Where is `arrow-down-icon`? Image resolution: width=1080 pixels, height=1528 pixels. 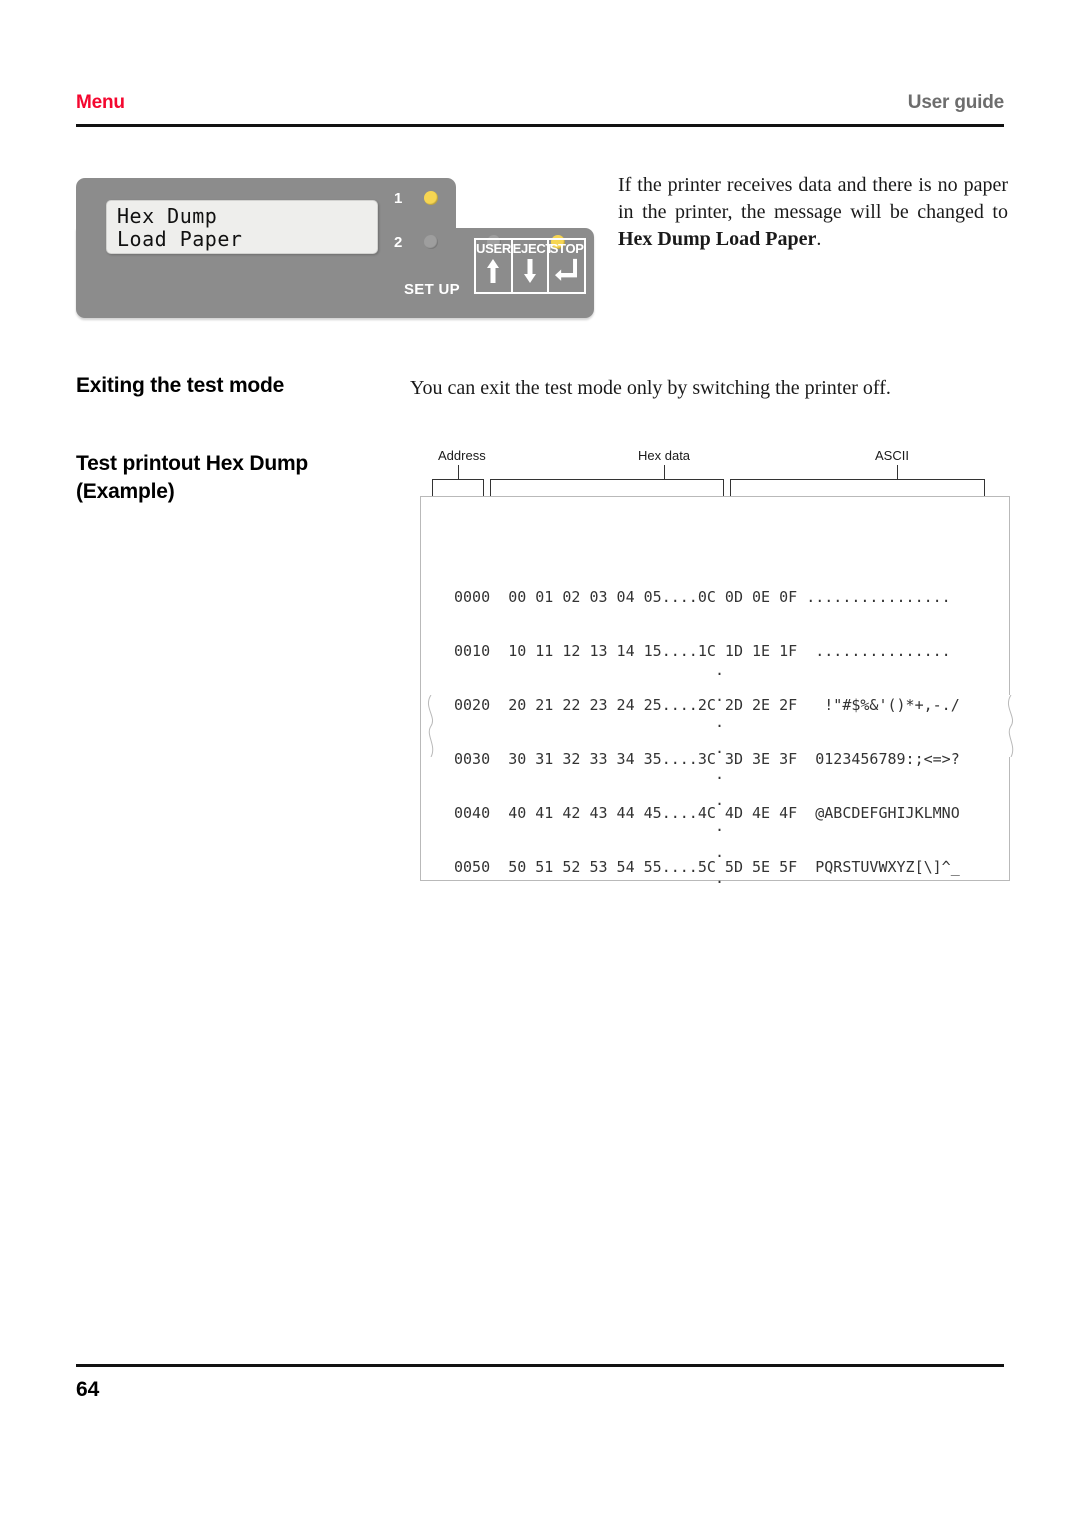 arrow-down-icon is located at coordinates (530, 273).